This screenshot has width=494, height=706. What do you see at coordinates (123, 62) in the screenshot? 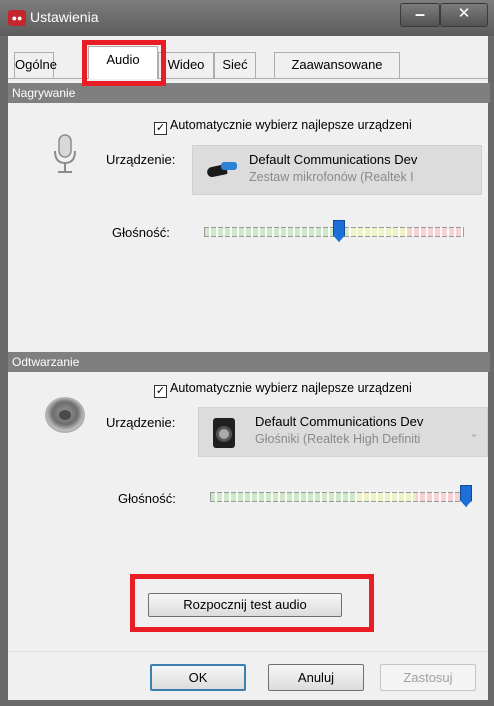
I see `tab-audio: Audio` at bounding box center [123, 62].